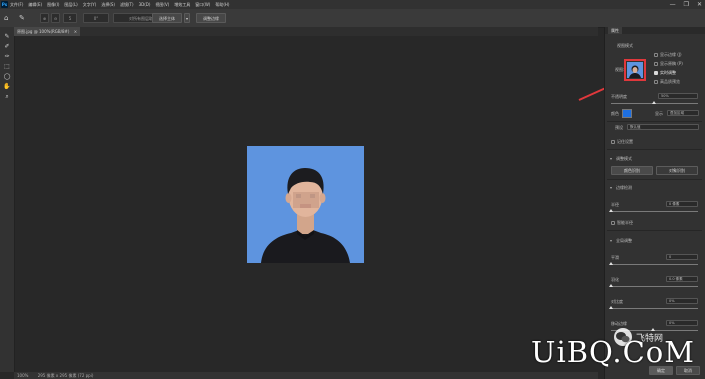  Describe the element at coordinates (671, 54) in the screenshot. I see `show-edge-label: 显示边缘 (J)` at that location.